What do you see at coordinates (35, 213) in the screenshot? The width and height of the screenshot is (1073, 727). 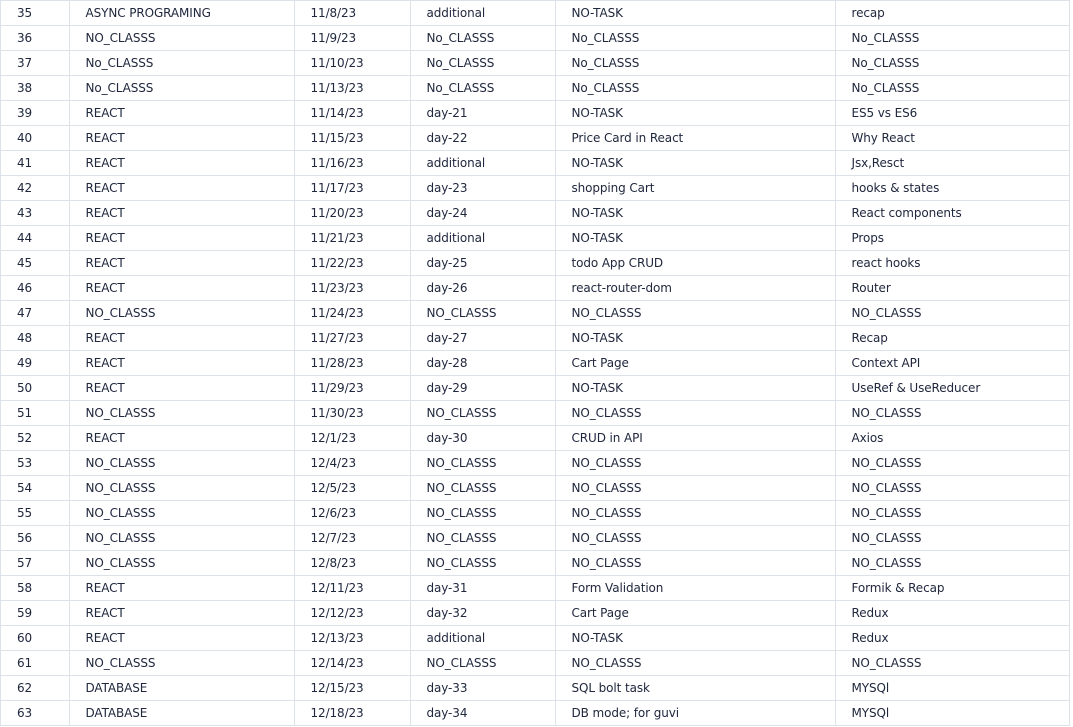 I see `row-number-cell: 43` at bounding box center [35, 213].